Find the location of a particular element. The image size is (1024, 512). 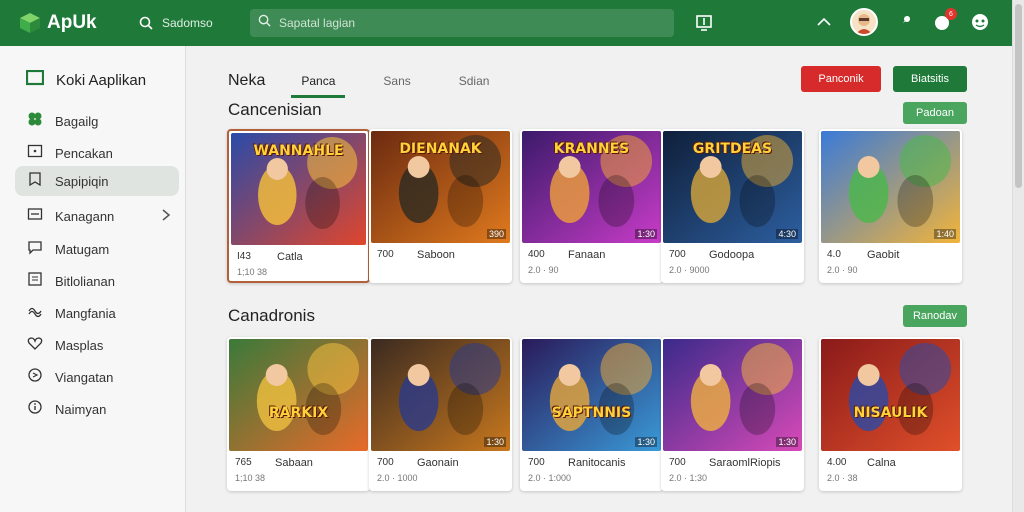

app-thumbnail: KRANNES is located at coordinates (591, 187).